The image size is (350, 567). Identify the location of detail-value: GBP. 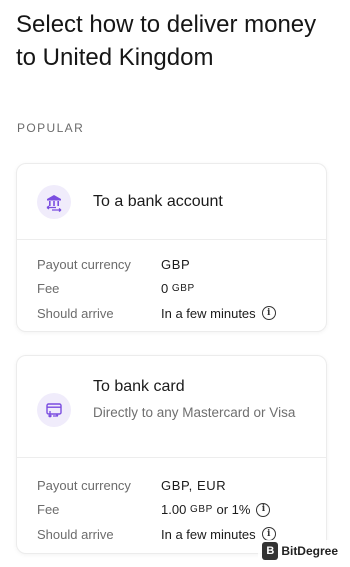
(176, 264).